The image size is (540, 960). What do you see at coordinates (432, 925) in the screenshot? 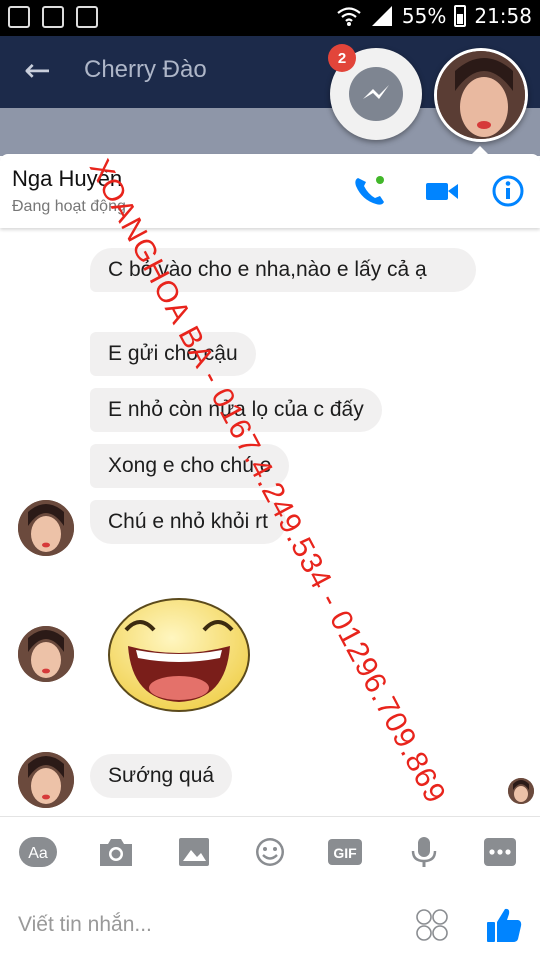
I see `emoji-picker-icon` at bounding box center [432, 925].